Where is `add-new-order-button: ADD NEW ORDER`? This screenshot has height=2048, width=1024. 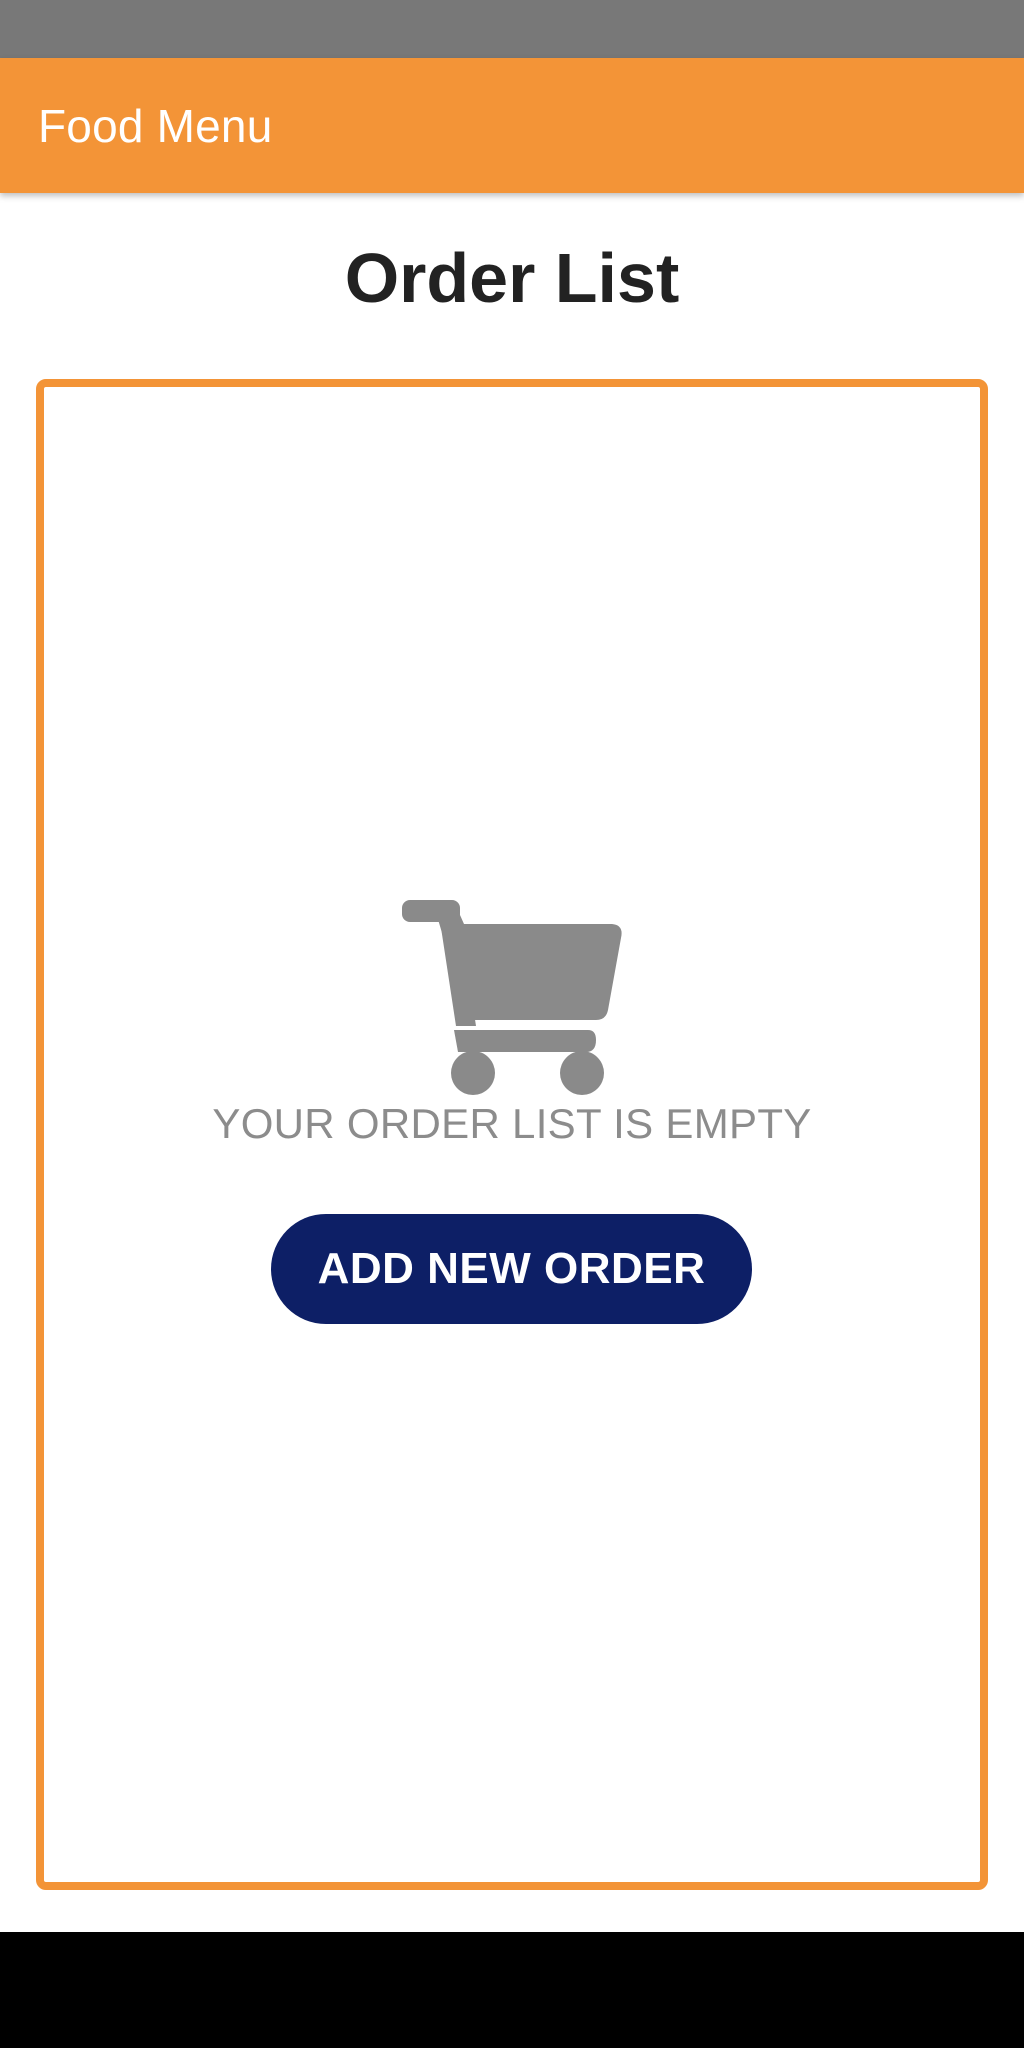 add-new-order-button: ADD NEW ORDER is located at coordinates (511, 1269).